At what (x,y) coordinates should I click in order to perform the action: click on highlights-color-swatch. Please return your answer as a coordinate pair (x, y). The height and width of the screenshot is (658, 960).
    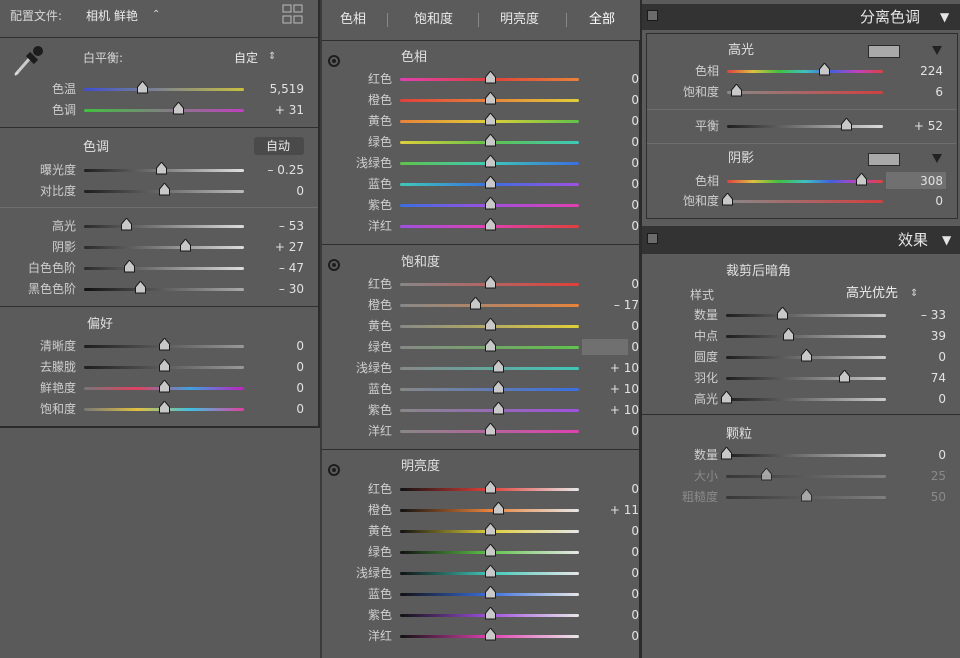
    Looking at the image, I should click on (884, 51).